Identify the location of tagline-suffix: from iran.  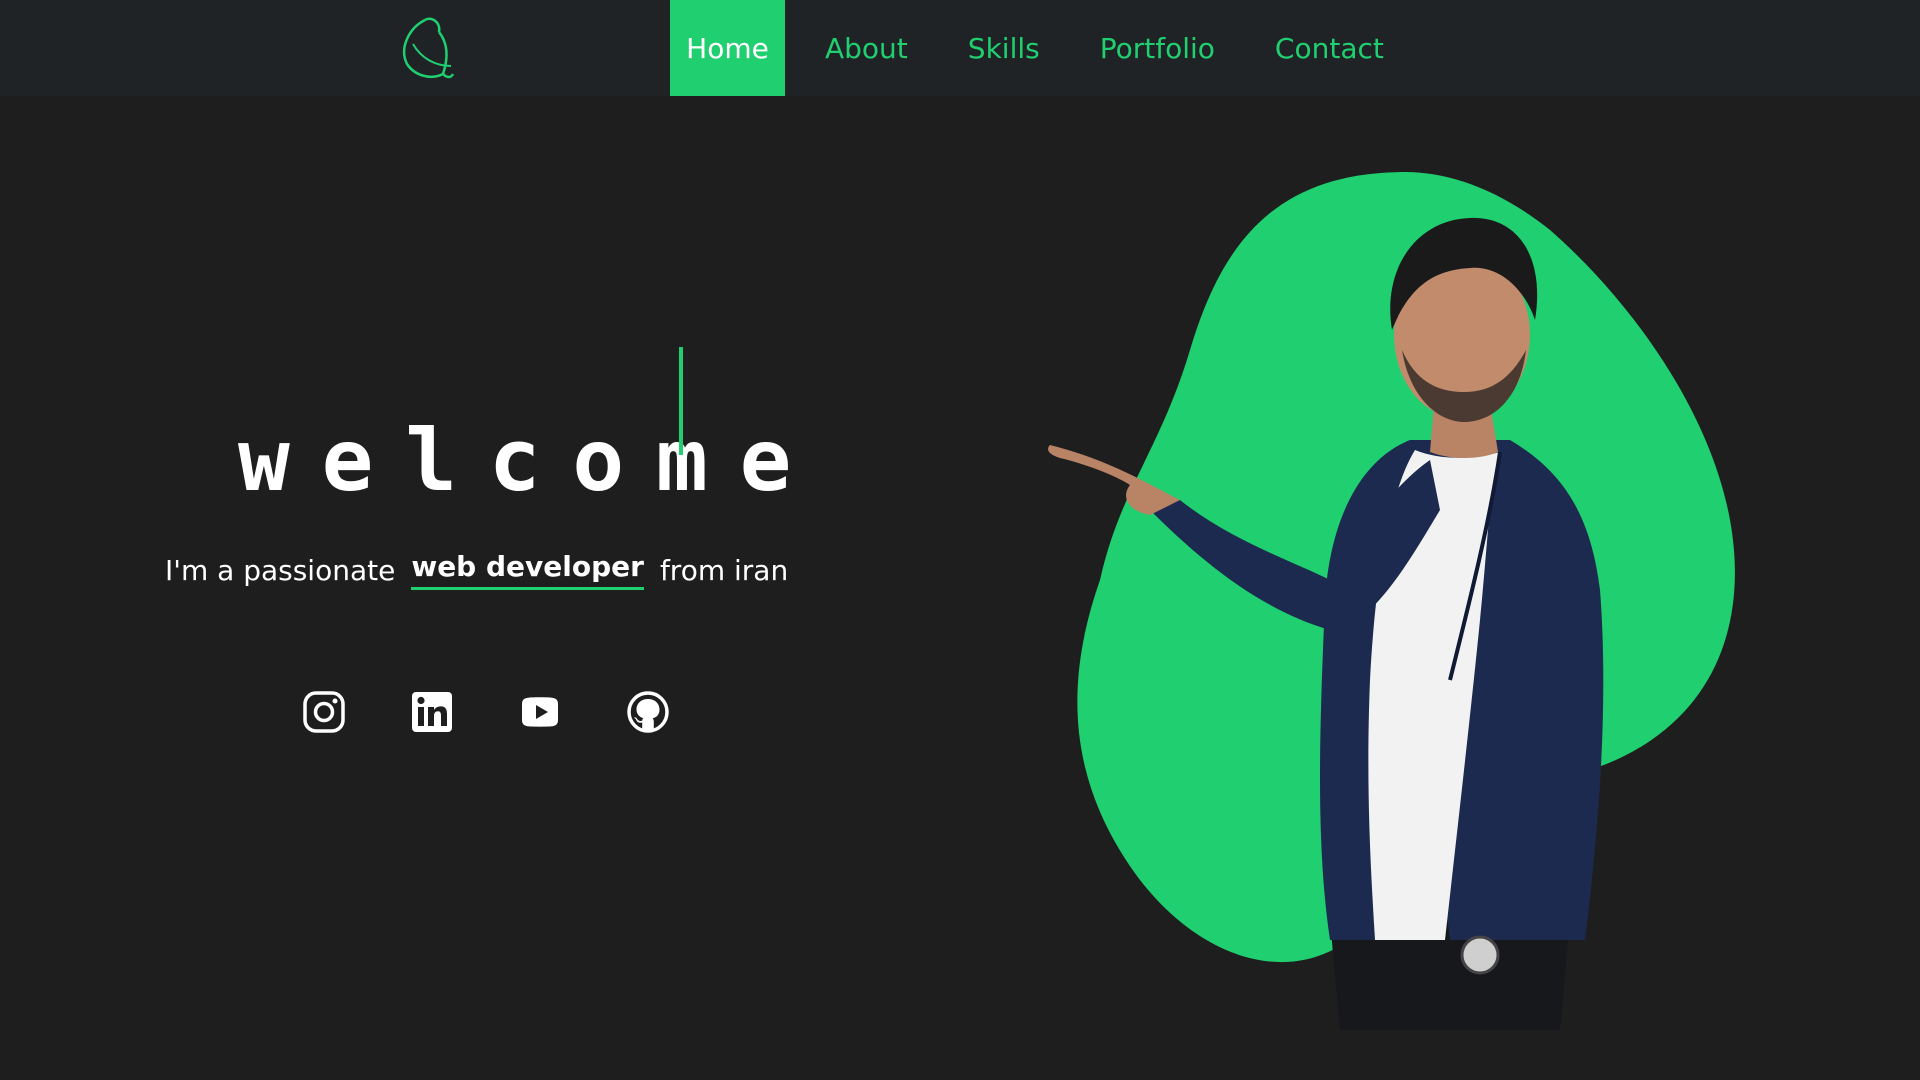
(724, 570).